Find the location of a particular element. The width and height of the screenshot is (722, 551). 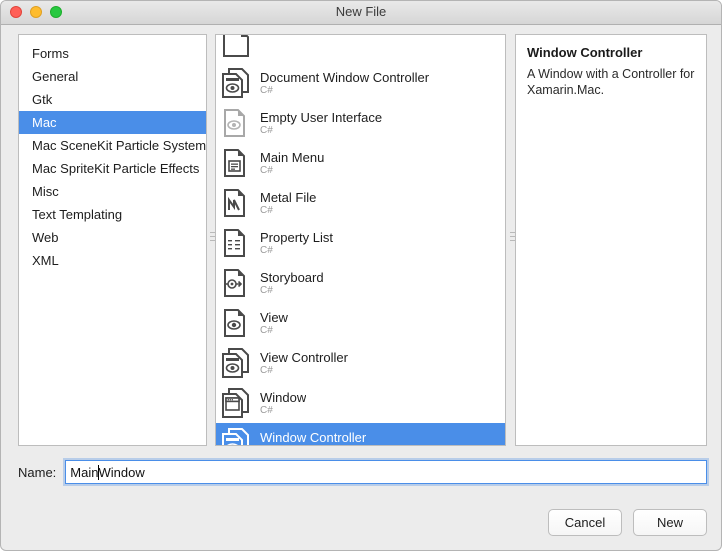

detail-title: Window Controller is located at coordinates (585, 52).